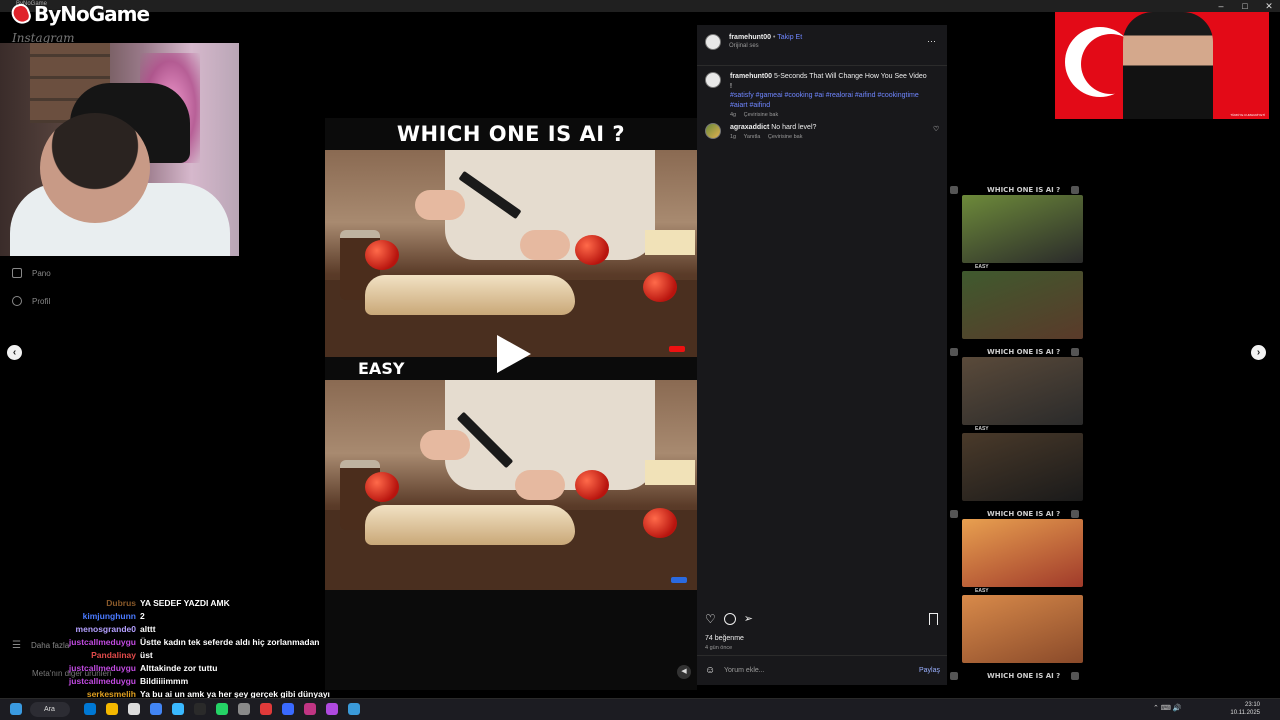  Describe the element at coordinates (142, 616) in the screenshot. I see `chat-text: 2` at that location.